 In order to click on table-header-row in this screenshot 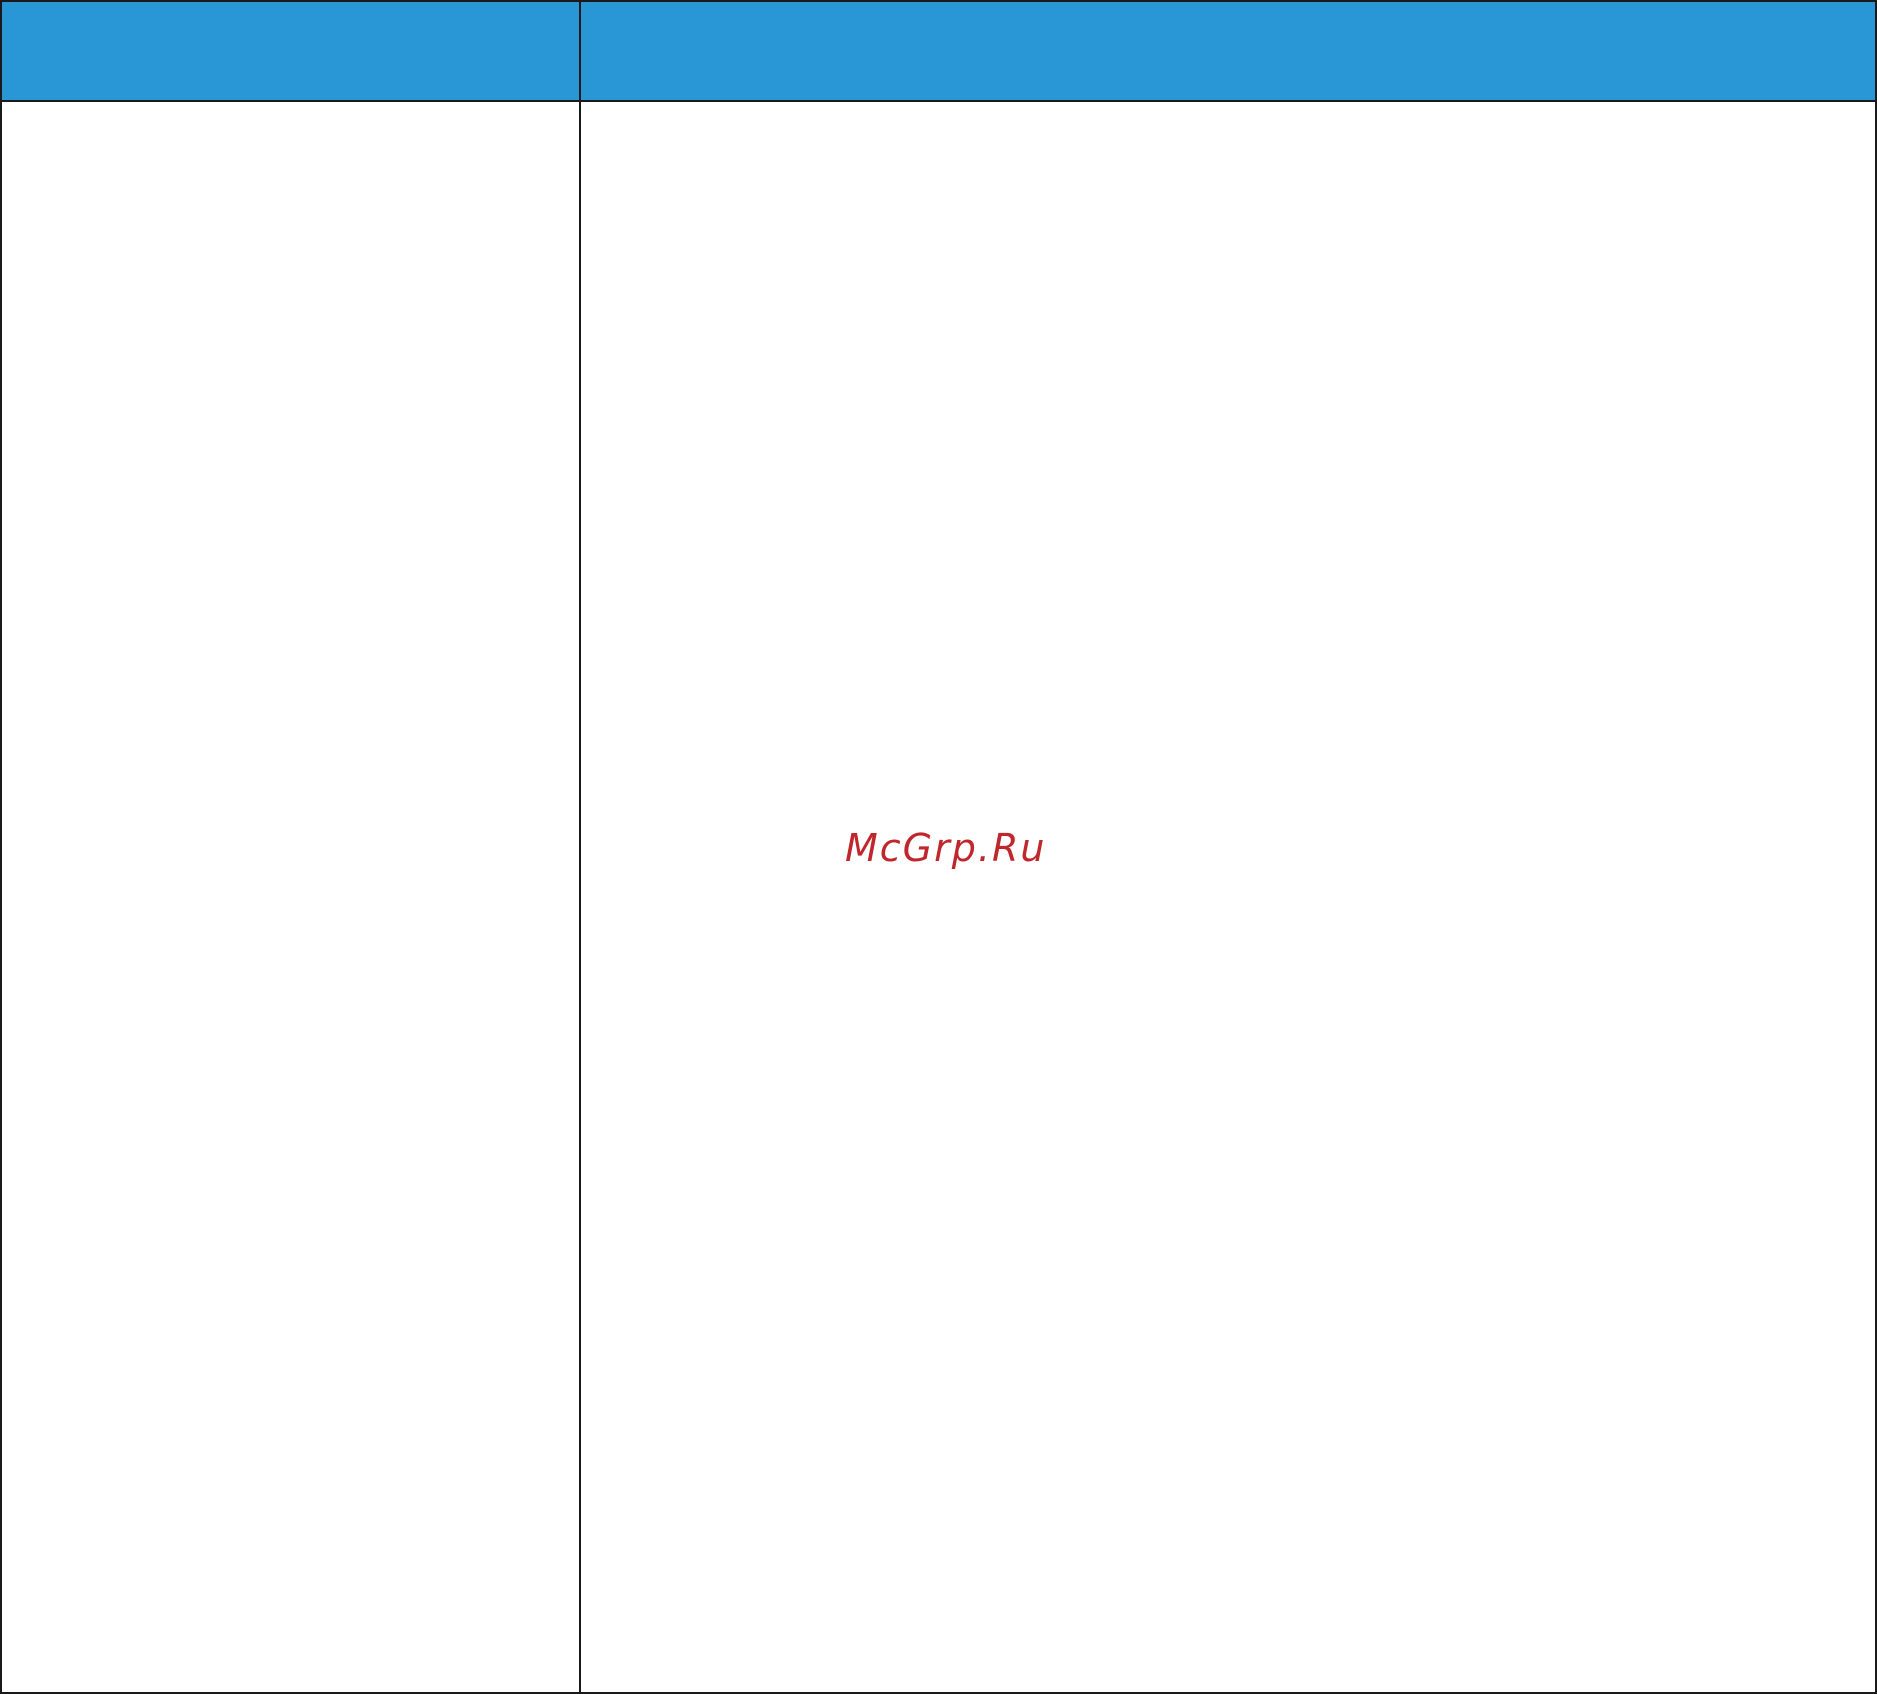, I will do `click(938, 52)`.